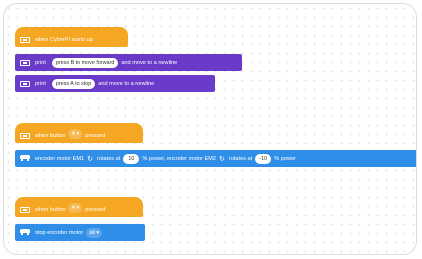 Image resolution: width=422 pixels, height=259 pixels. I want to click on mid-label: % power, encoder motor EM2, so click(179, 158).